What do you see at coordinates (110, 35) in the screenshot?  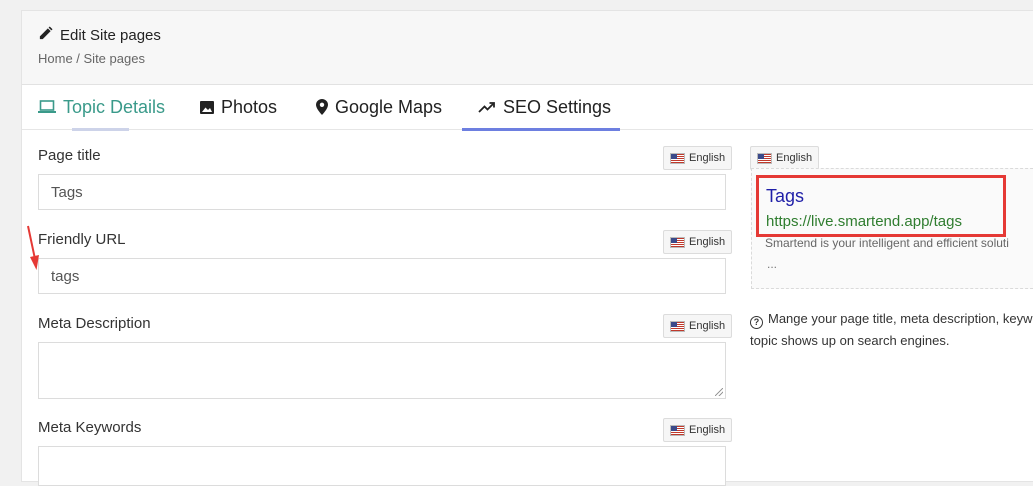 I see `page-title-text: Edit Site pages` at bounding box center [110, 35].